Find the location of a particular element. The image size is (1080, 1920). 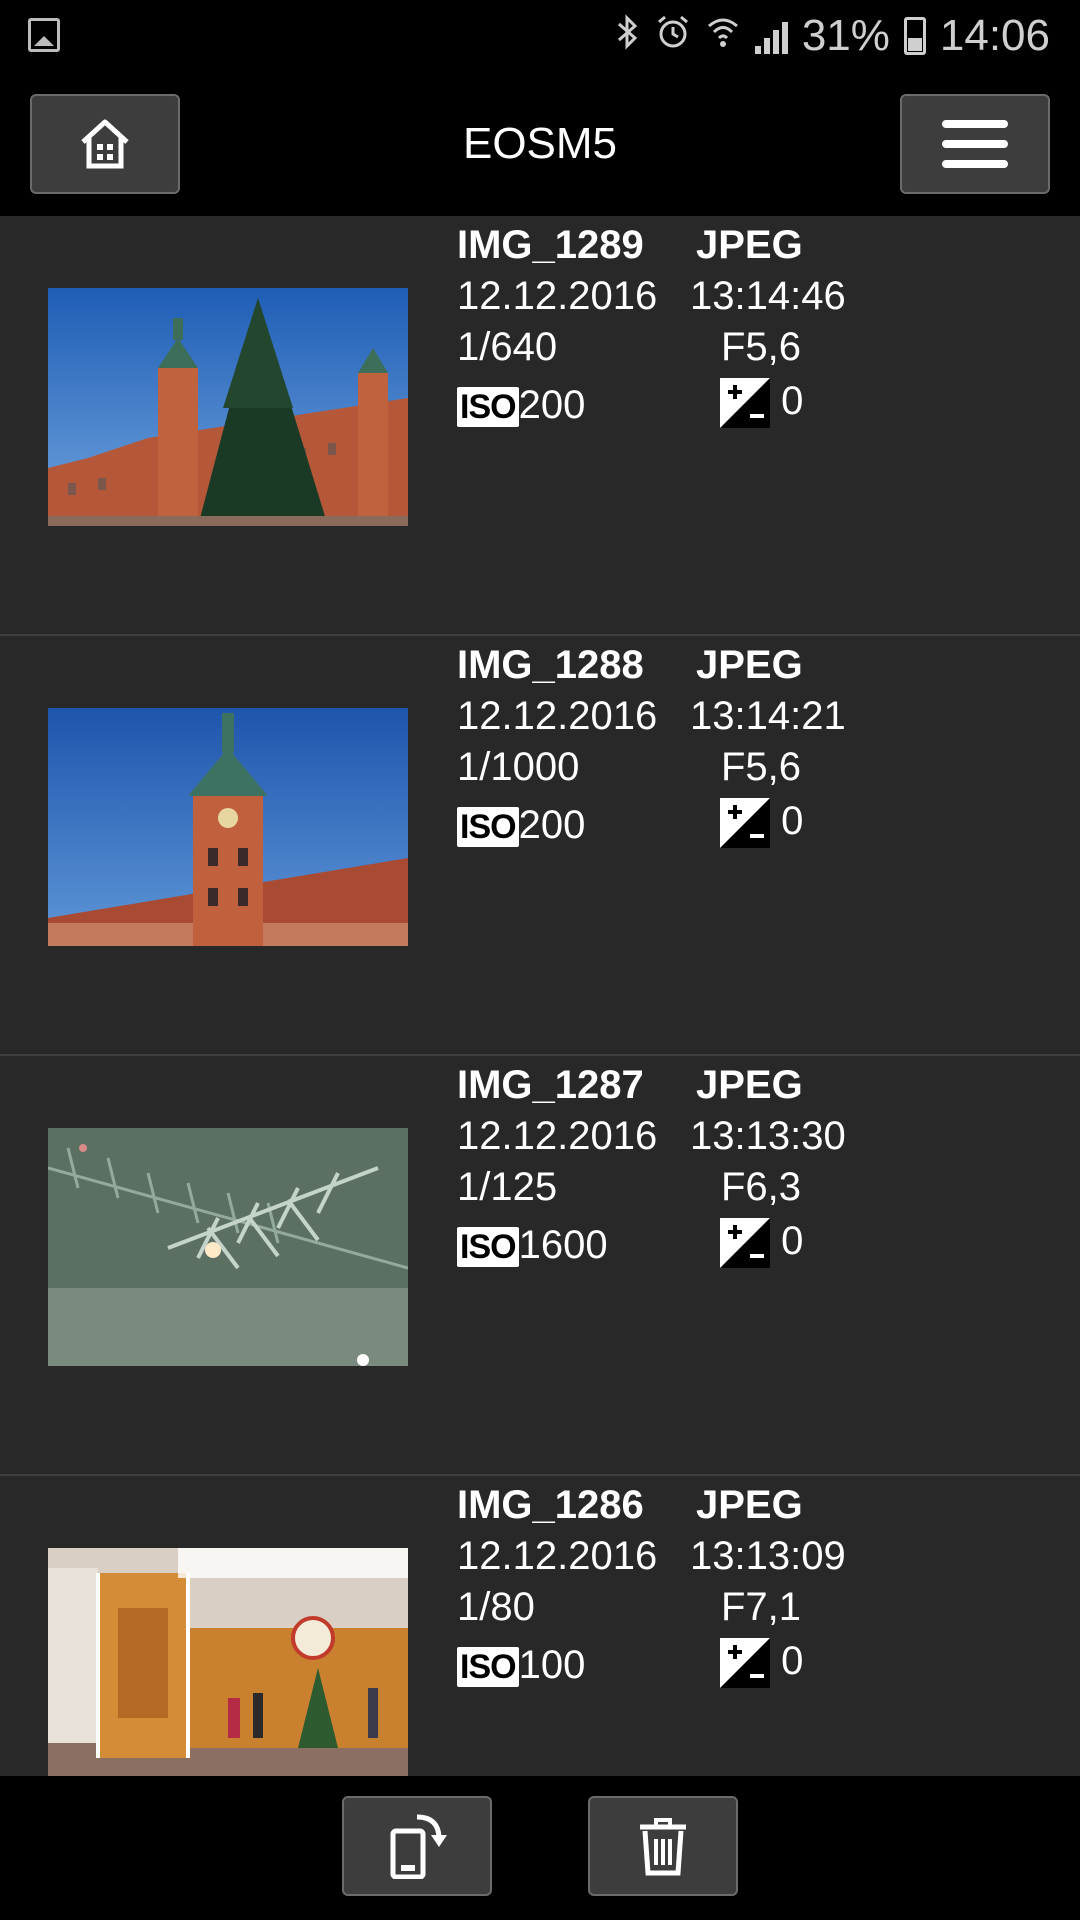

image-time: 13:13:30 is located at coordinates (768, 1136).